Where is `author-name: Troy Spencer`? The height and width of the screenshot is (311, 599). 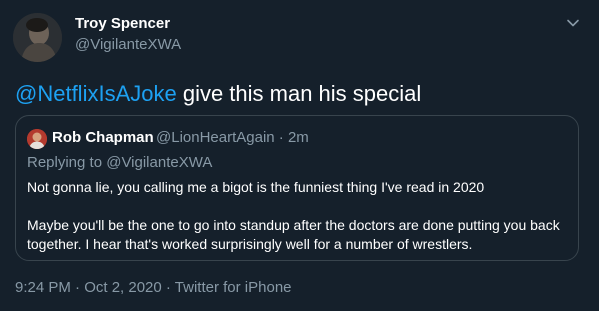 author-name: Troy Spencer is located at coordinates (122, 23).